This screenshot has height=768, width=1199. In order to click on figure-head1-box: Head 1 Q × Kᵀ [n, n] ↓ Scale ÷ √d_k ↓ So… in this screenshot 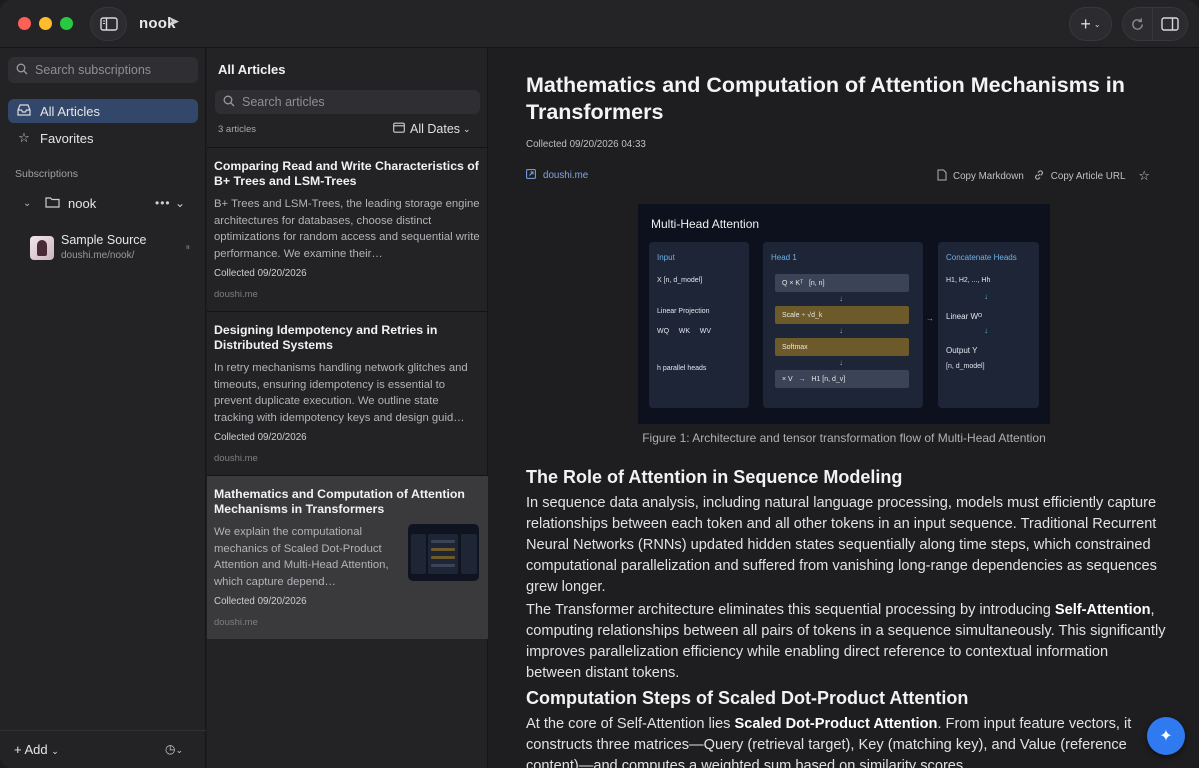, I will do `click(843, 325)`.